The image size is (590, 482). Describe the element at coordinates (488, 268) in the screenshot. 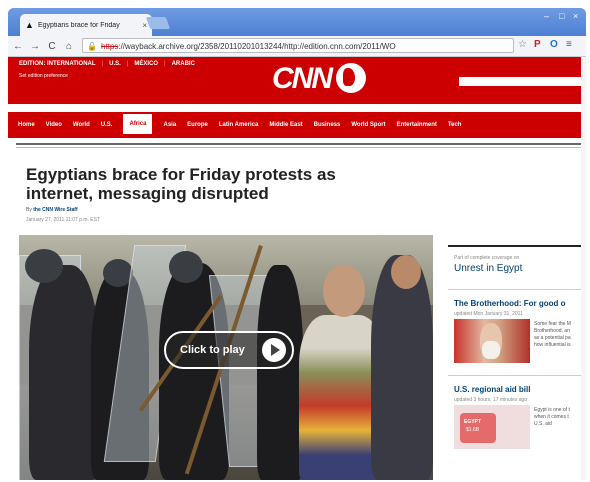

I see `coverage-link: Unrest in Egypt` at that location.